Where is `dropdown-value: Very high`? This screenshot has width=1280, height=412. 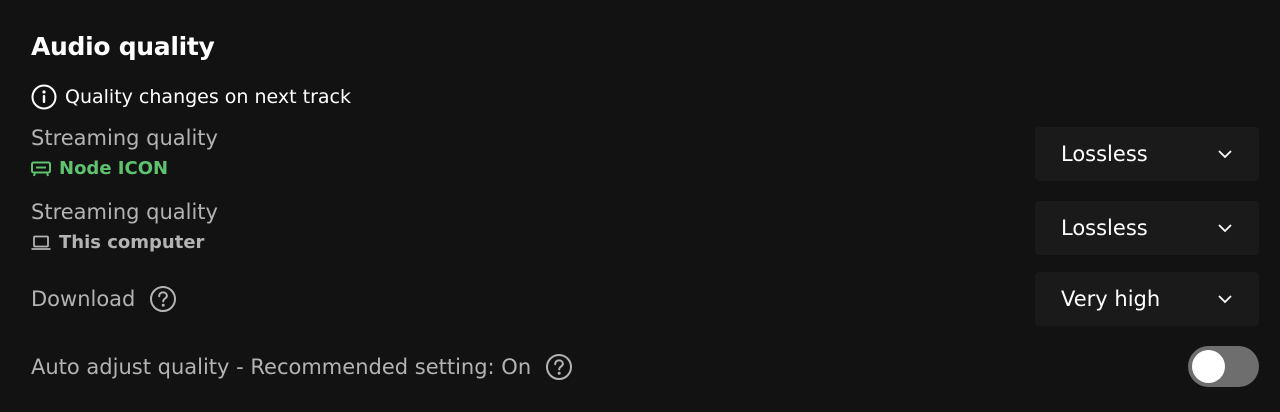 dropdown-value: Very high is located at coordinates (1111, 299).